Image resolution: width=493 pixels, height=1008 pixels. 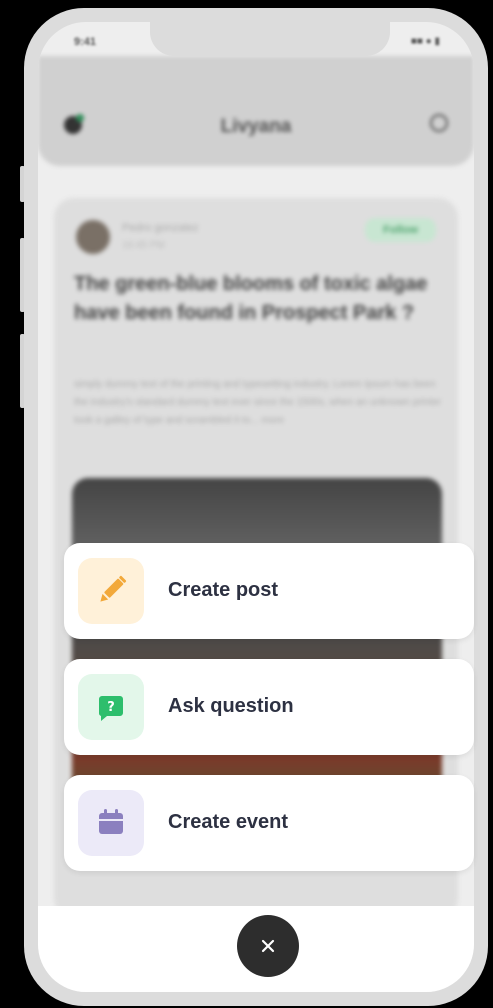 What do you see at coordinates (85, 42) in the screenshot?
I see `status-time: 9:41` at bounding box center [85, 42].